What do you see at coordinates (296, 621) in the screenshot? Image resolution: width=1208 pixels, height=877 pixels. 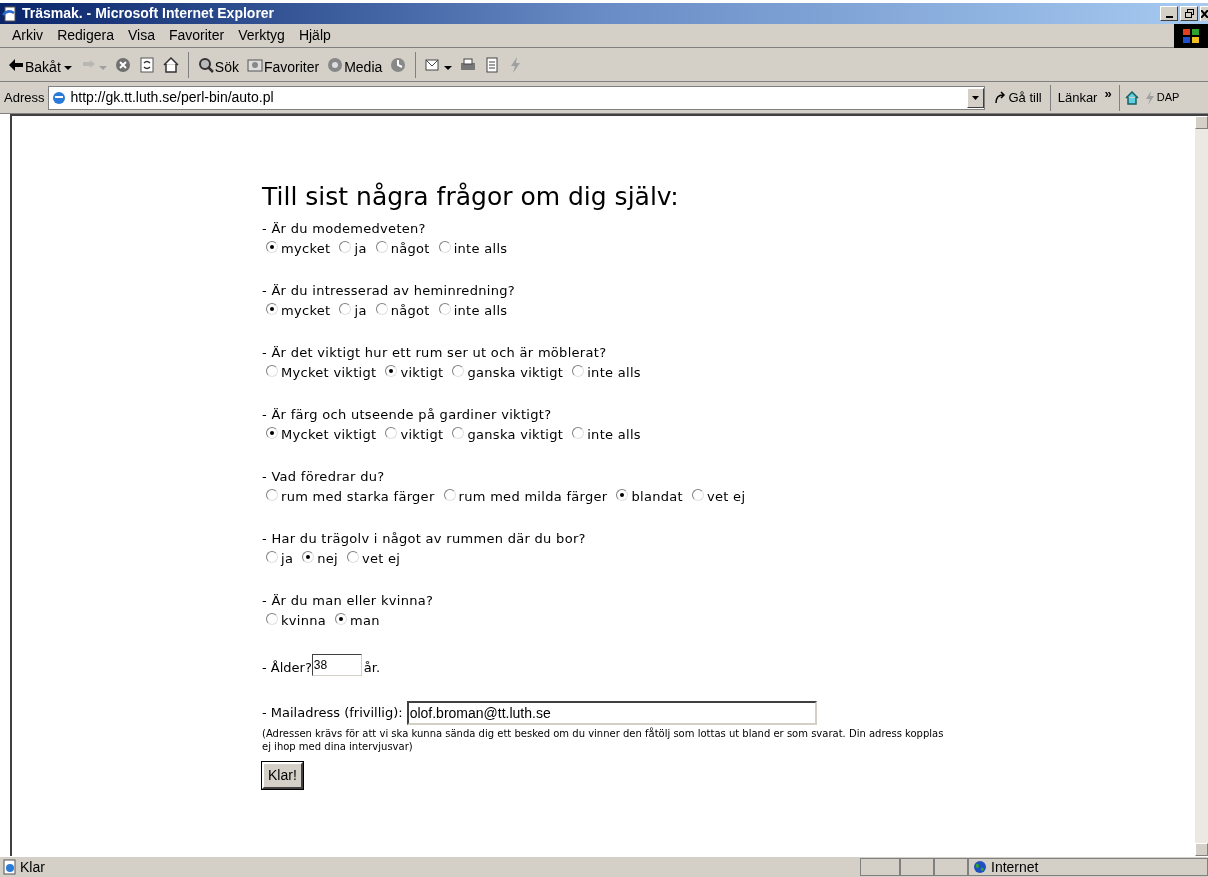 I see `radio-option: kvinna` at bounding box center [296, 621].